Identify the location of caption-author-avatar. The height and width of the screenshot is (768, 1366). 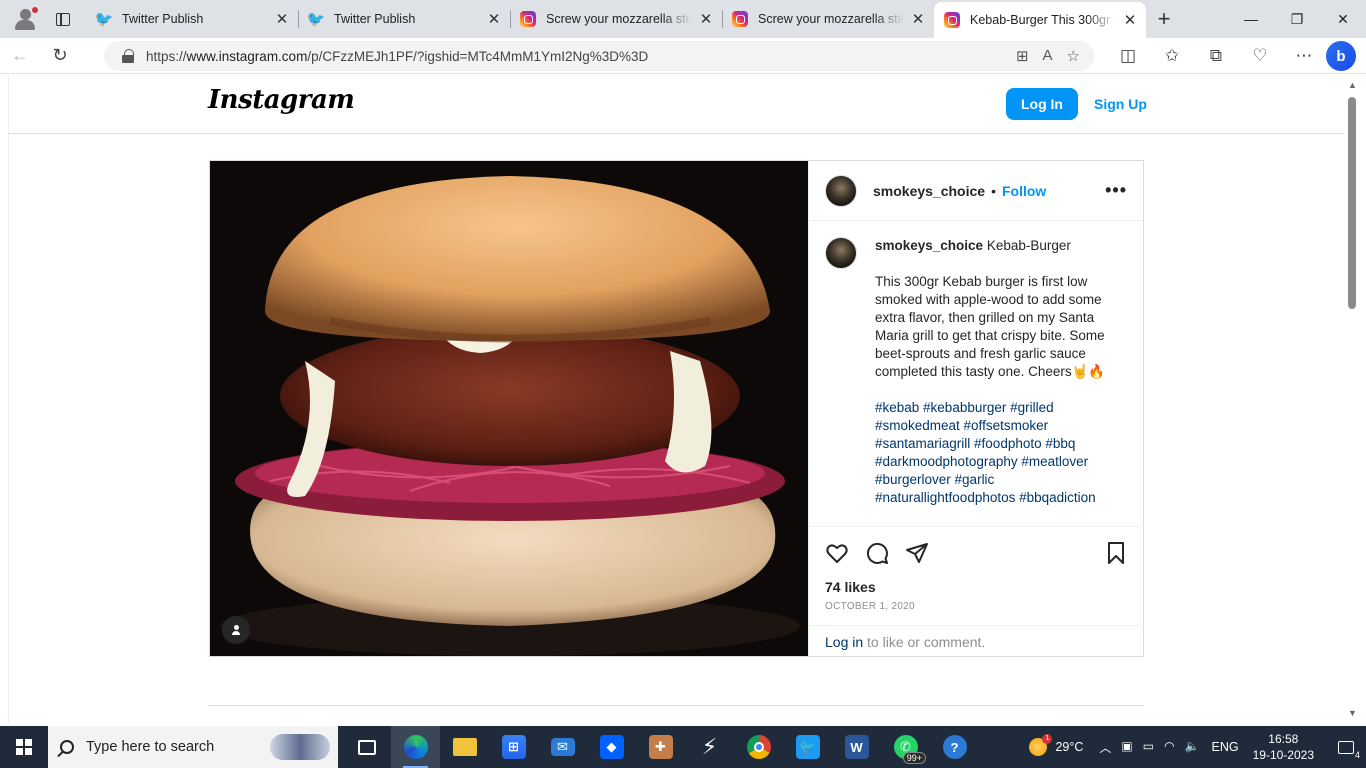
(841, 253).